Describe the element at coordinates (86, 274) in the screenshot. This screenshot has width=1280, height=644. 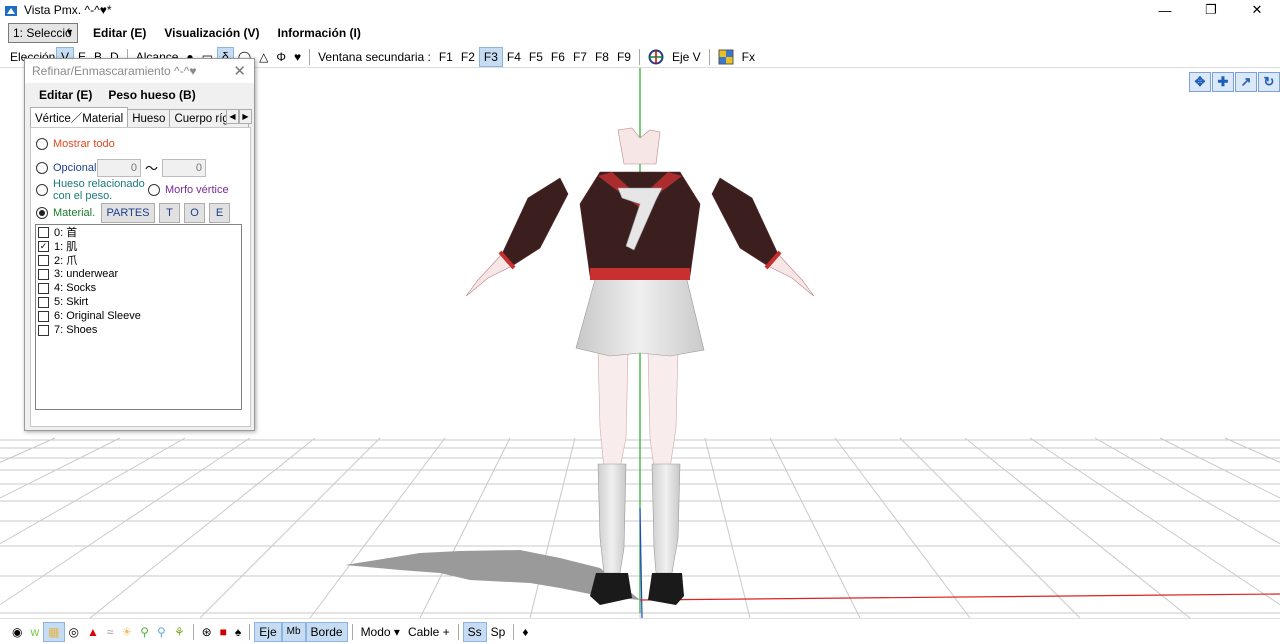
I see `material-label: 3: underwear` at that location.